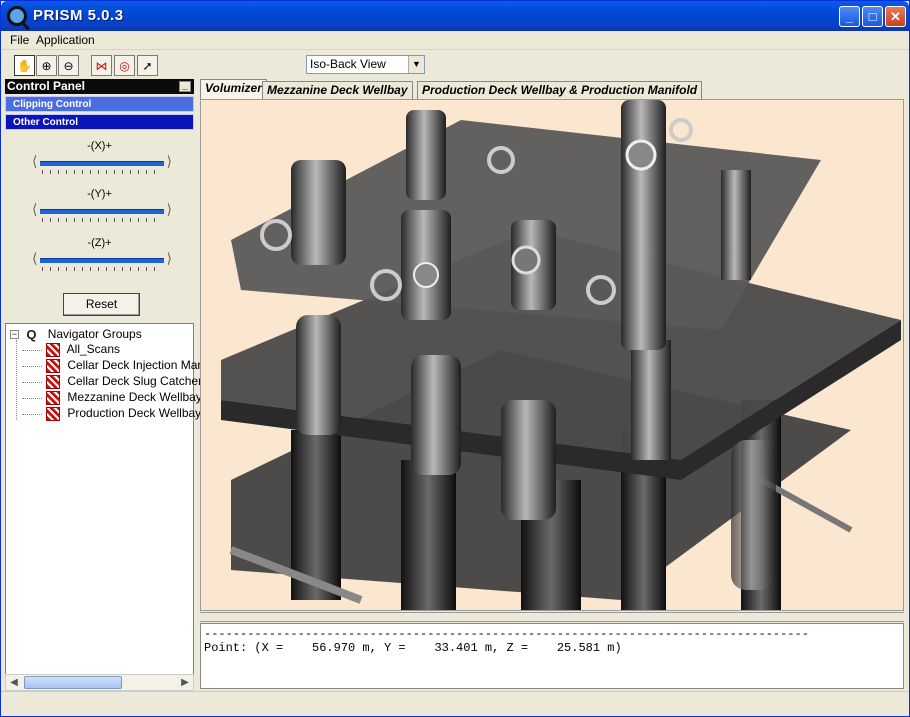 The width and height of the screenshot is (910, 717). I want to click on prism-logo-icon, so click(17, 16).